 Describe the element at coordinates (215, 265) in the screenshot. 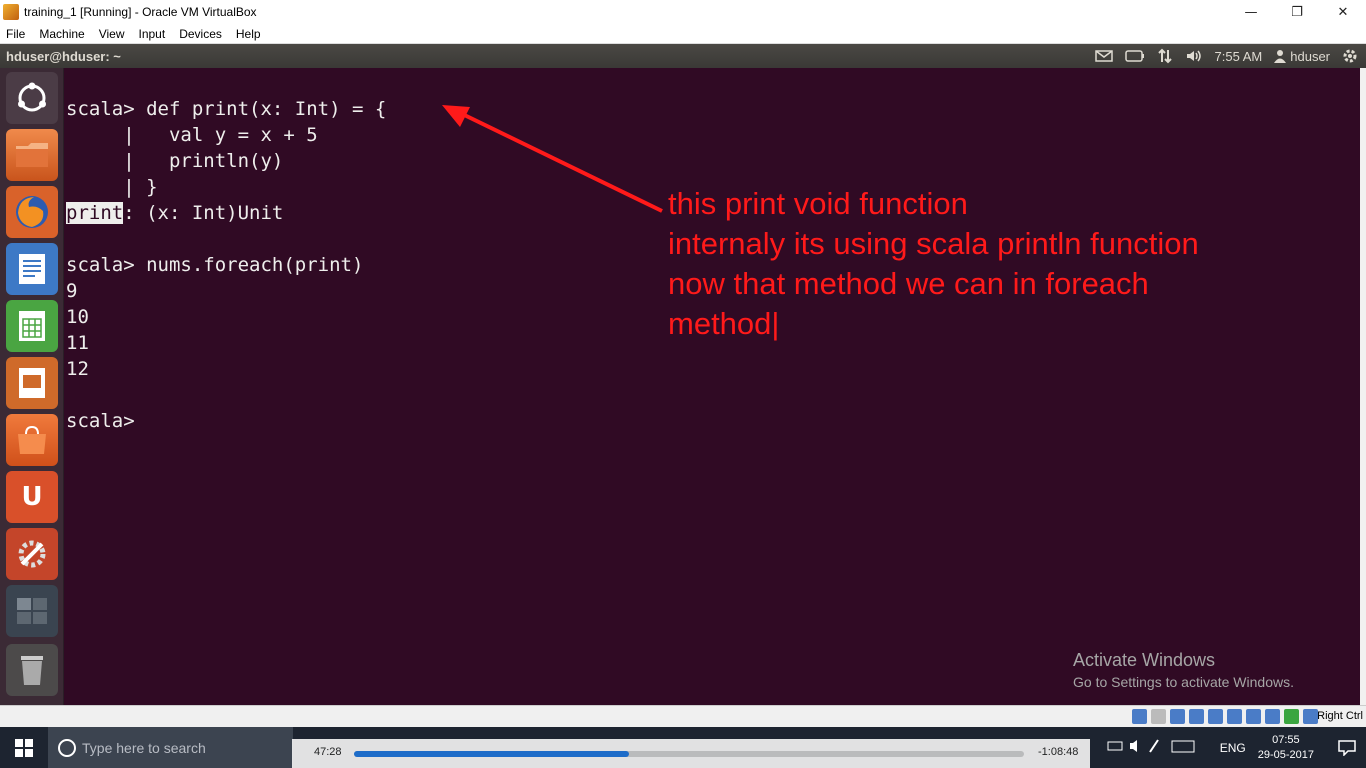

I see `terminal-line: scala> nums.foreach(print)` at that location.